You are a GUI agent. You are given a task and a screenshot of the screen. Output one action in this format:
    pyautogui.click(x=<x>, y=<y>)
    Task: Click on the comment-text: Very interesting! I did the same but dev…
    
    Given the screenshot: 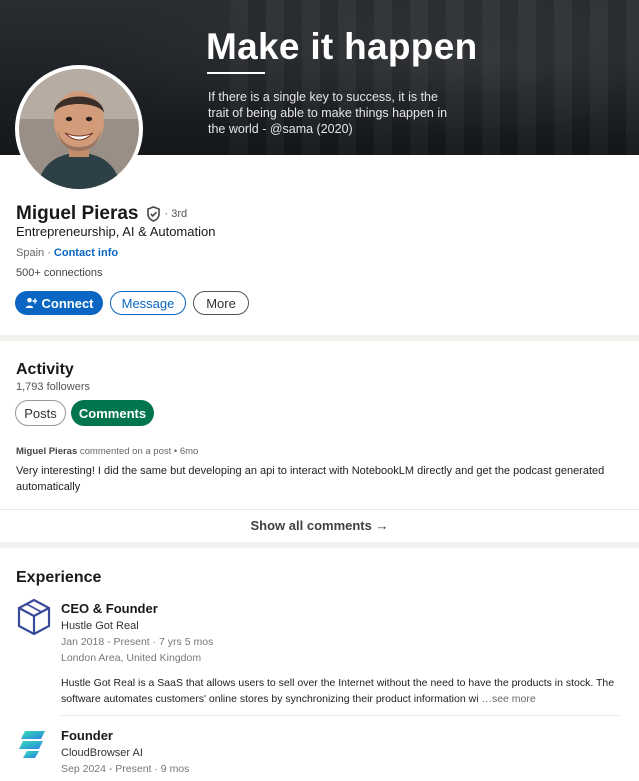 What is the action you would take?
    pyautogui.click(x=316, y=479)
    